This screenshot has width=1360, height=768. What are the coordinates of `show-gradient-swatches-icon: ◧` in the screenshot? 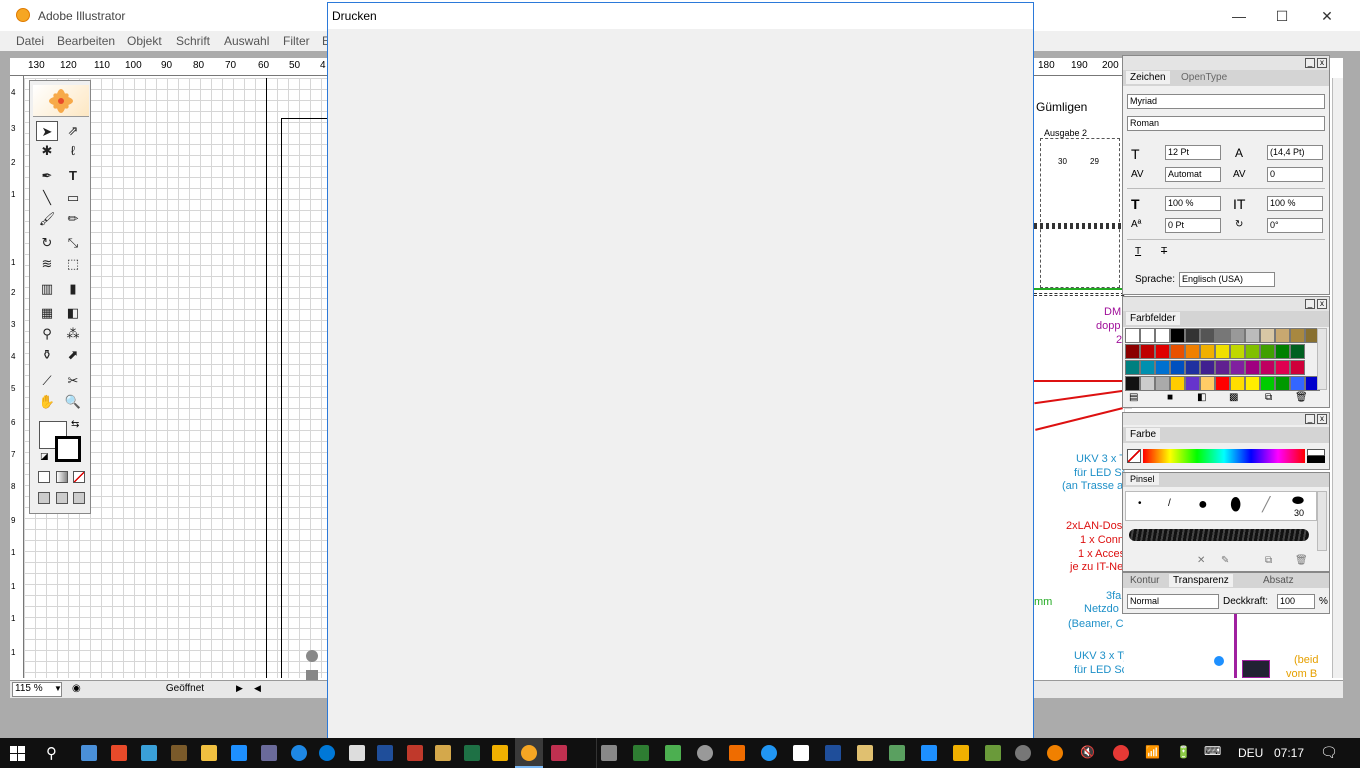 It's located at (1201, 397).